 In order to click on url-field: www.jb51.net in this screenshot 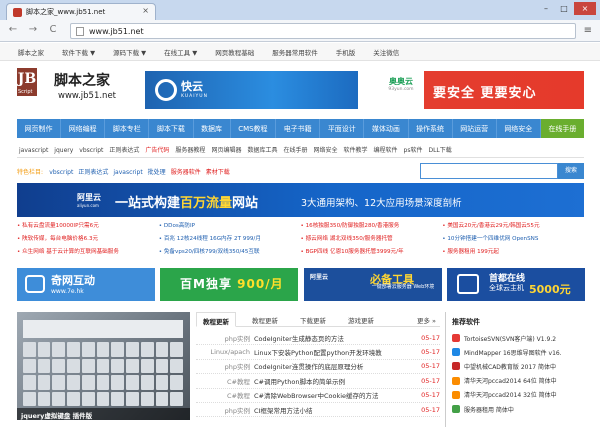, I will do `click(323, 31)`.